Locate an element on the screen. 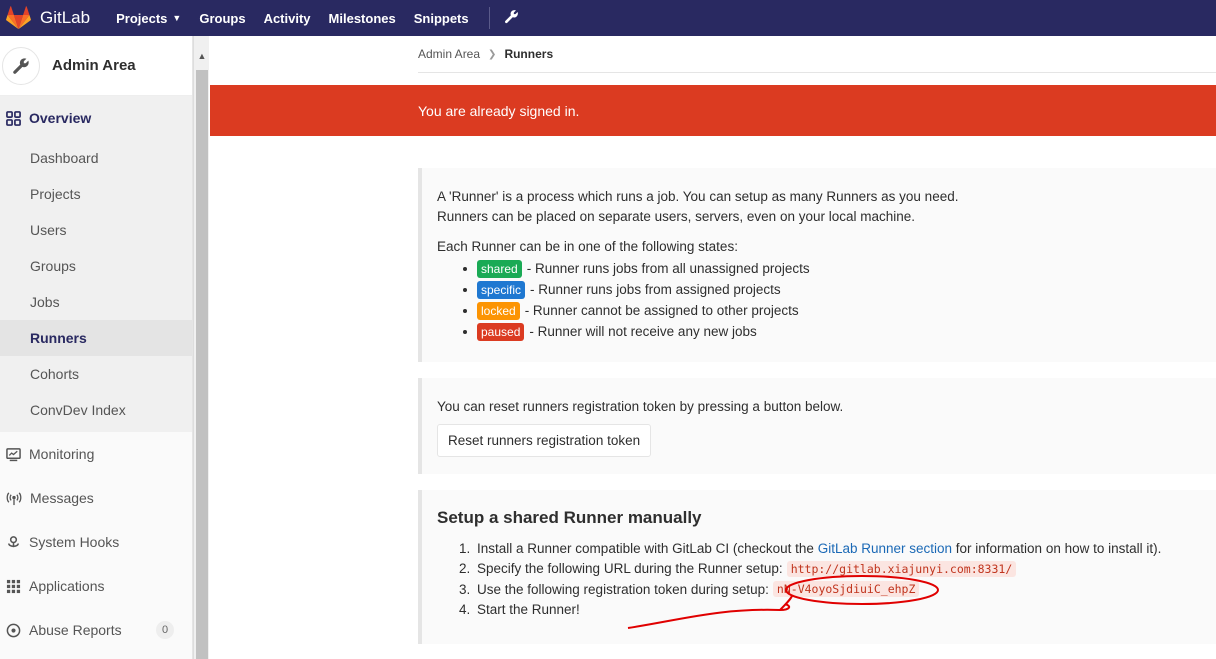 The width and height of the screenshot is (1216, 659). grid-icon is located at coordinates (13, 586).